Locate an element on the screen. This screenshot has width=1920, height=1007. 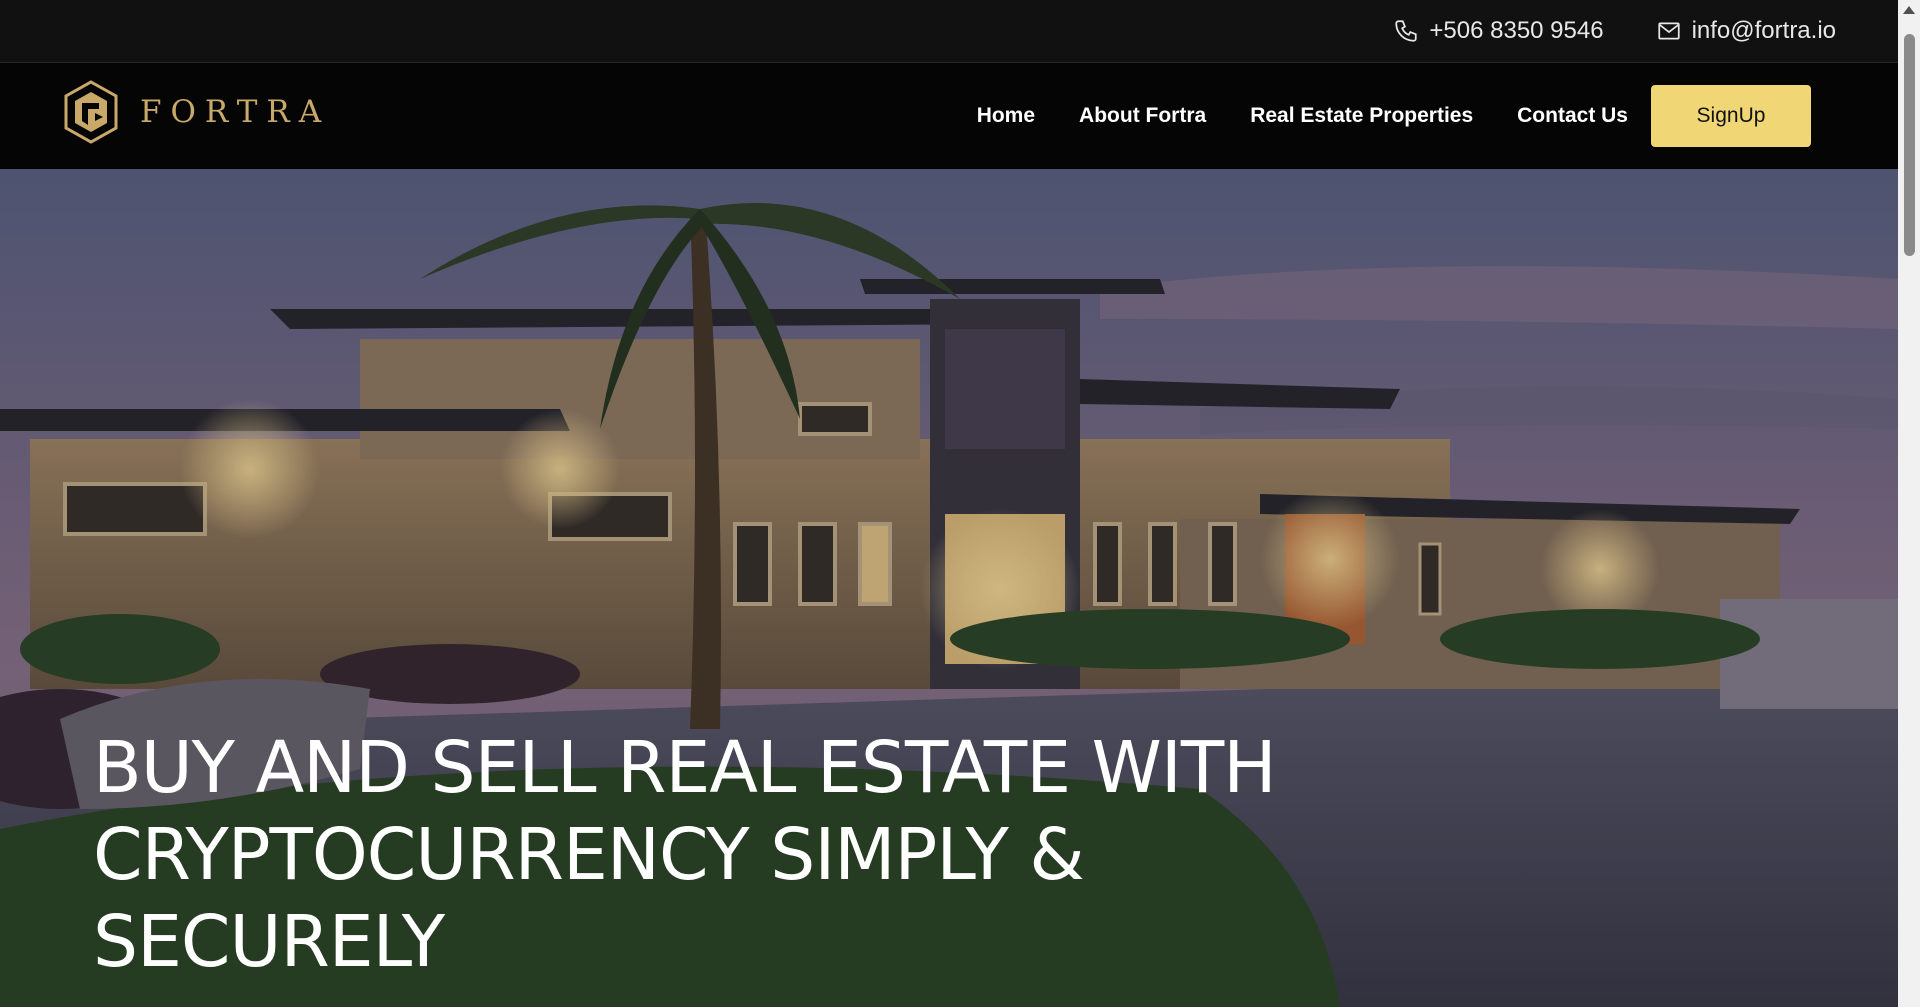
signup-button: SignUp is located at coordinates (1731, 116).